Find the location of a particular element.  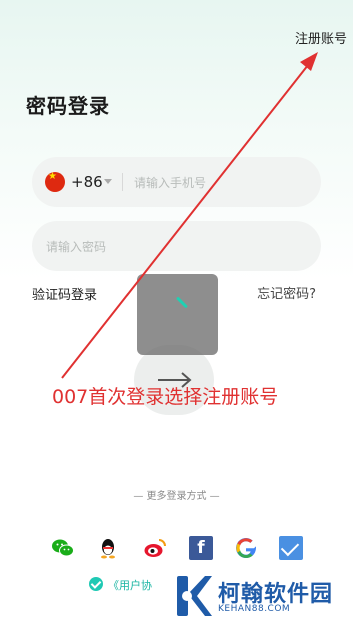

qq-icon is located at coordinates (108, 548).